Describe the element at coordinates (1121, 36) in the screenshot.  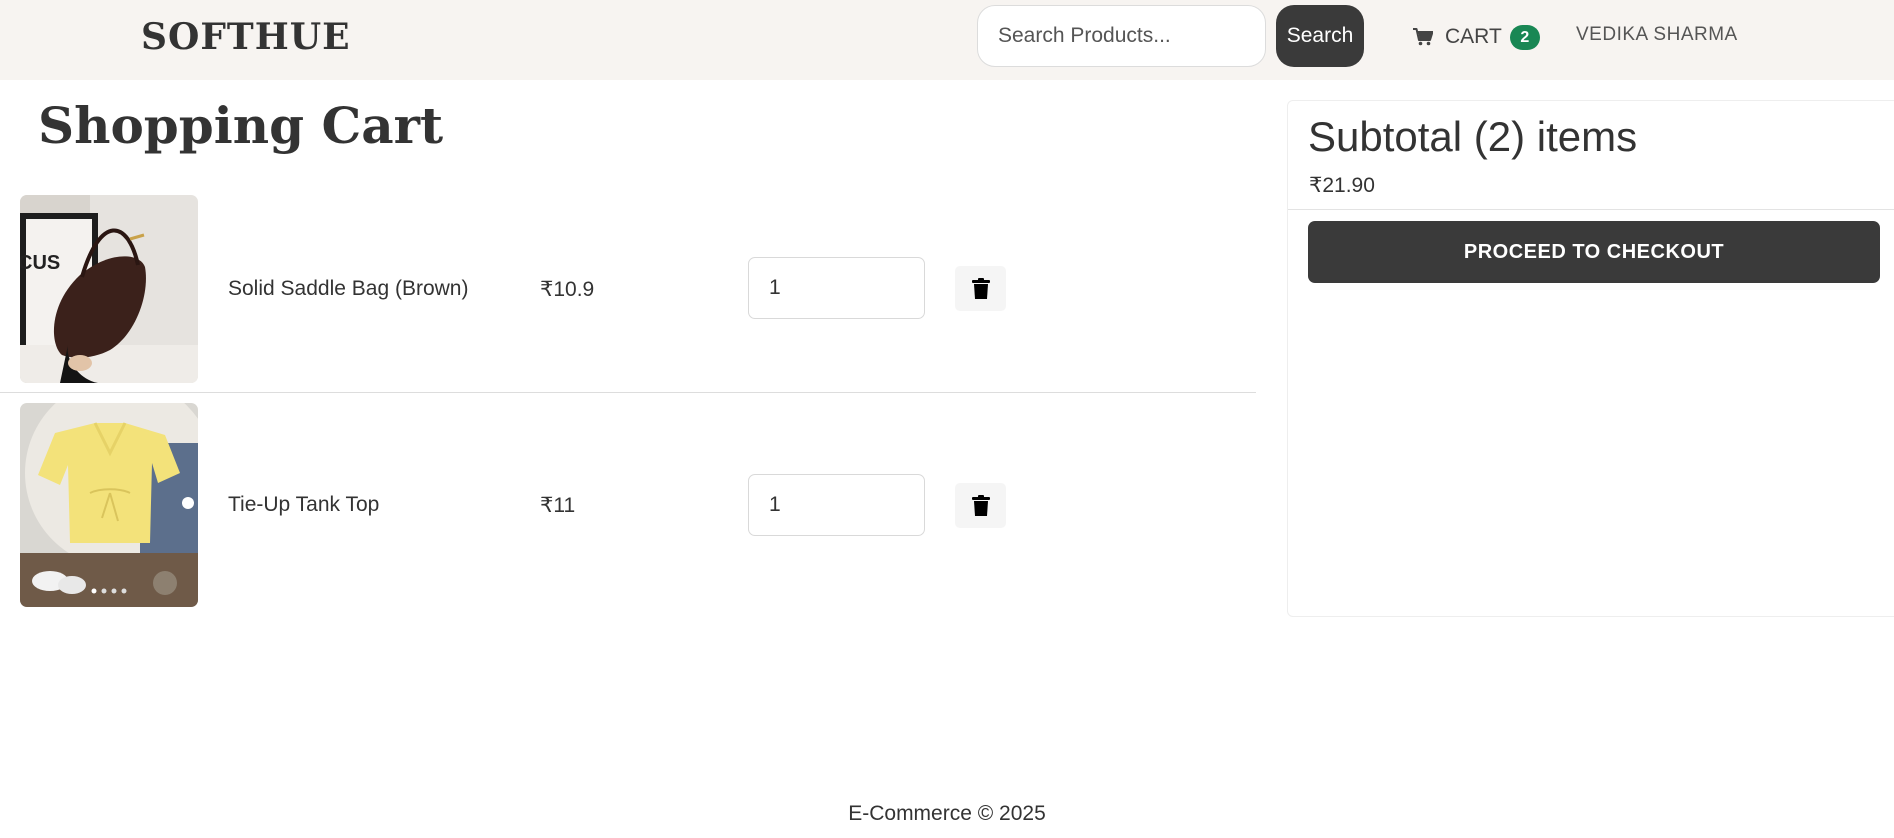
I see `search-input` at that location.